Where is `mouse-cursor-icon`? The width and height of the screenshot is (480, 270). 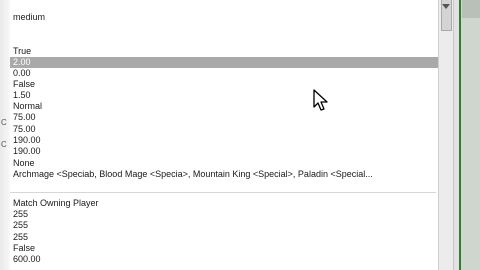
mouse-cursor-icon is located at coordinates (320, 100).